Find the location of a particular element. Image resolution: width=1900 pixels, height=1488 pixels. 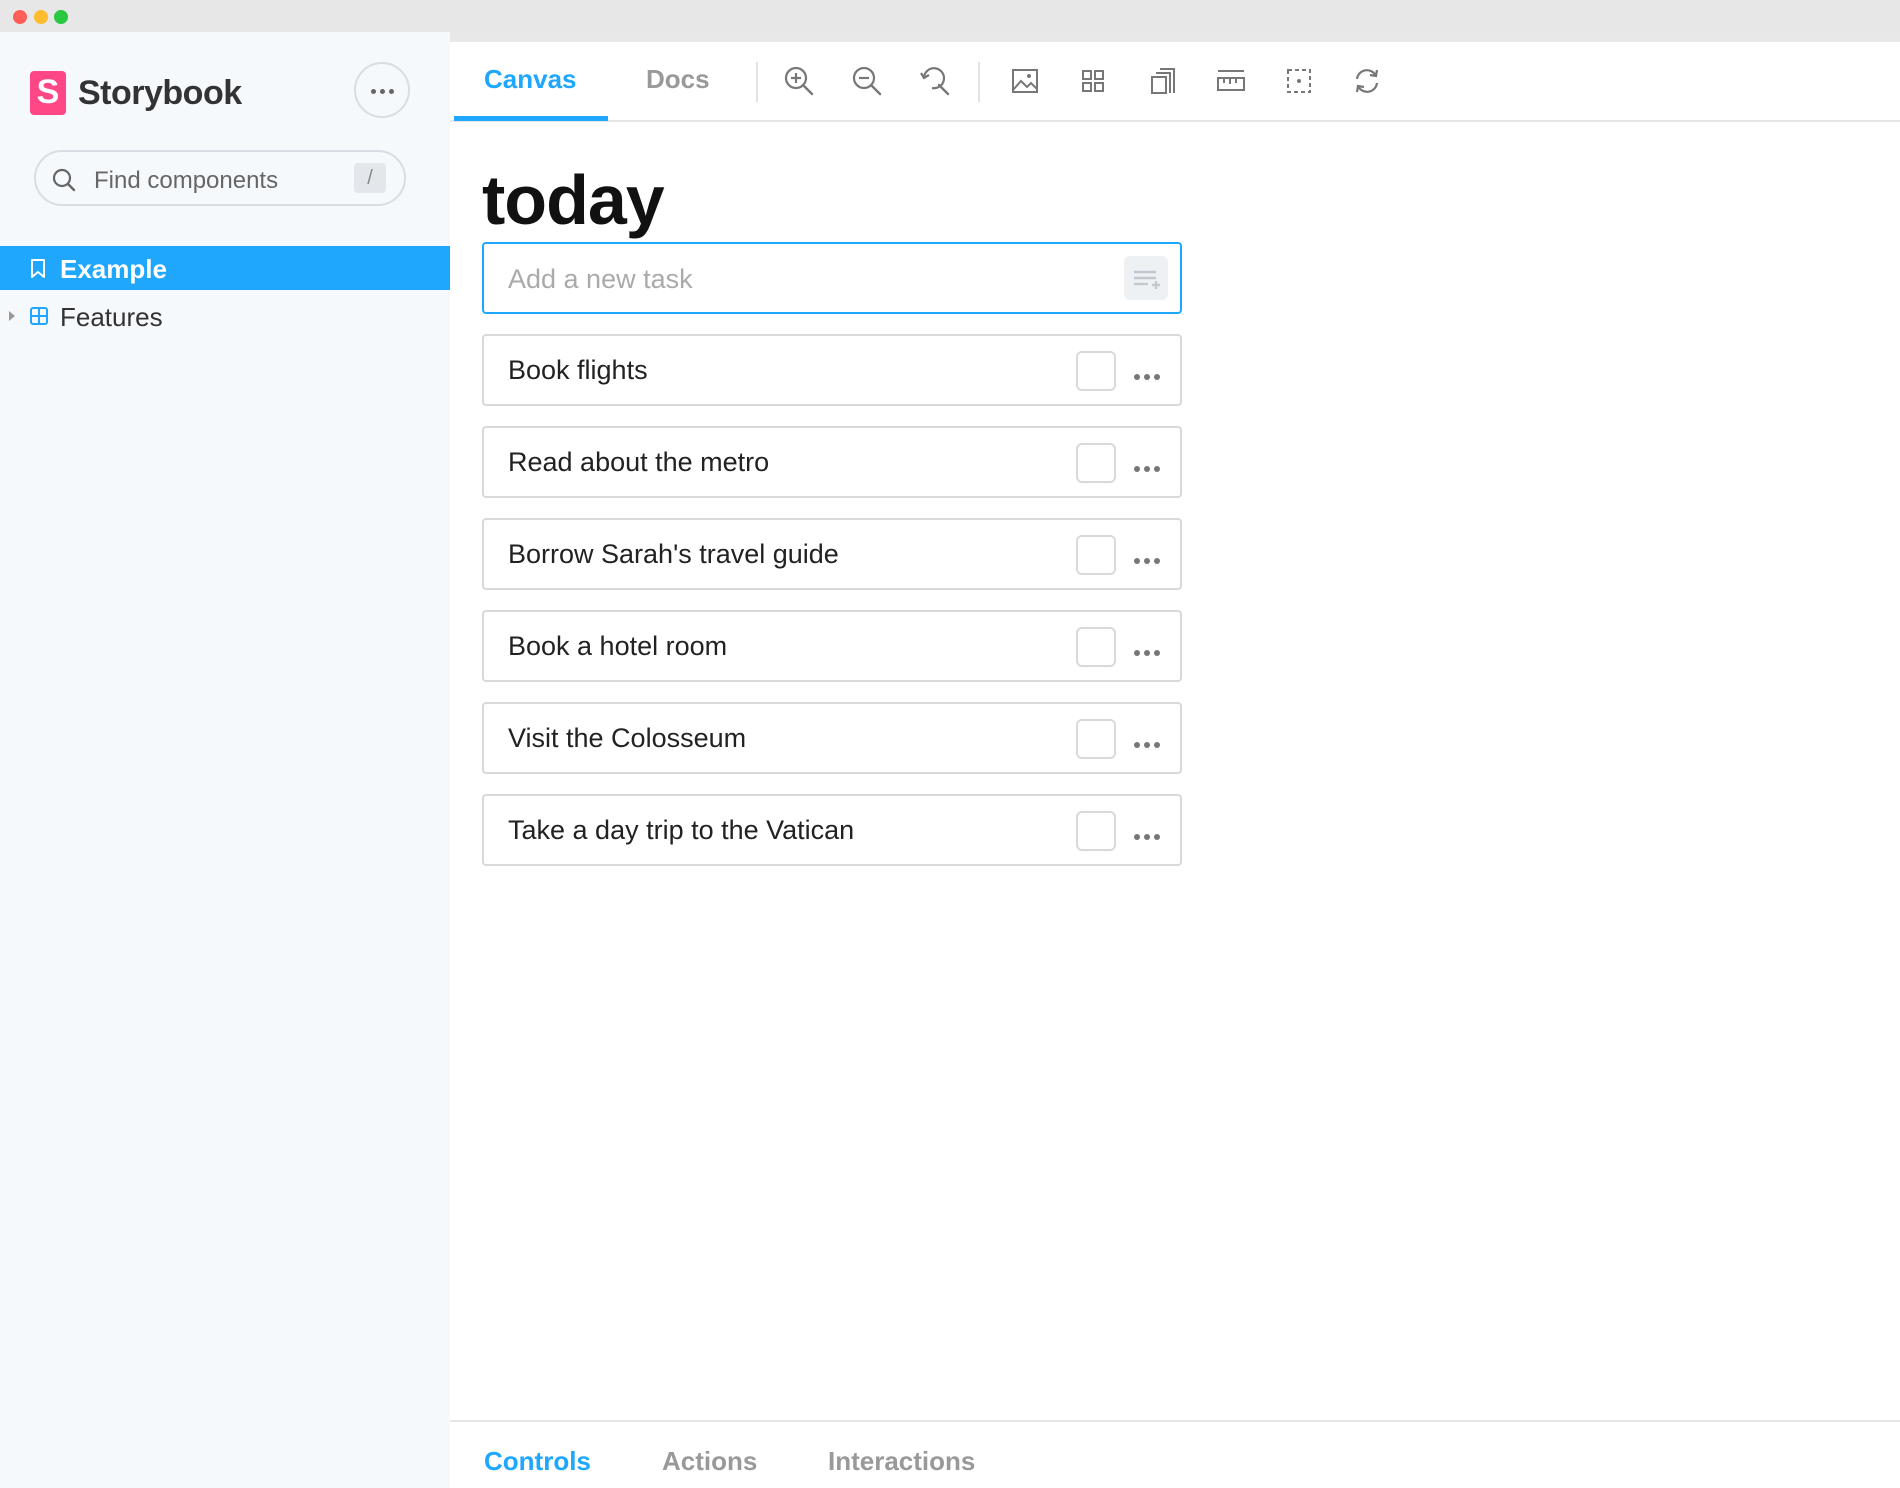

active-tab-indicator is located at coordinates (531, 118).